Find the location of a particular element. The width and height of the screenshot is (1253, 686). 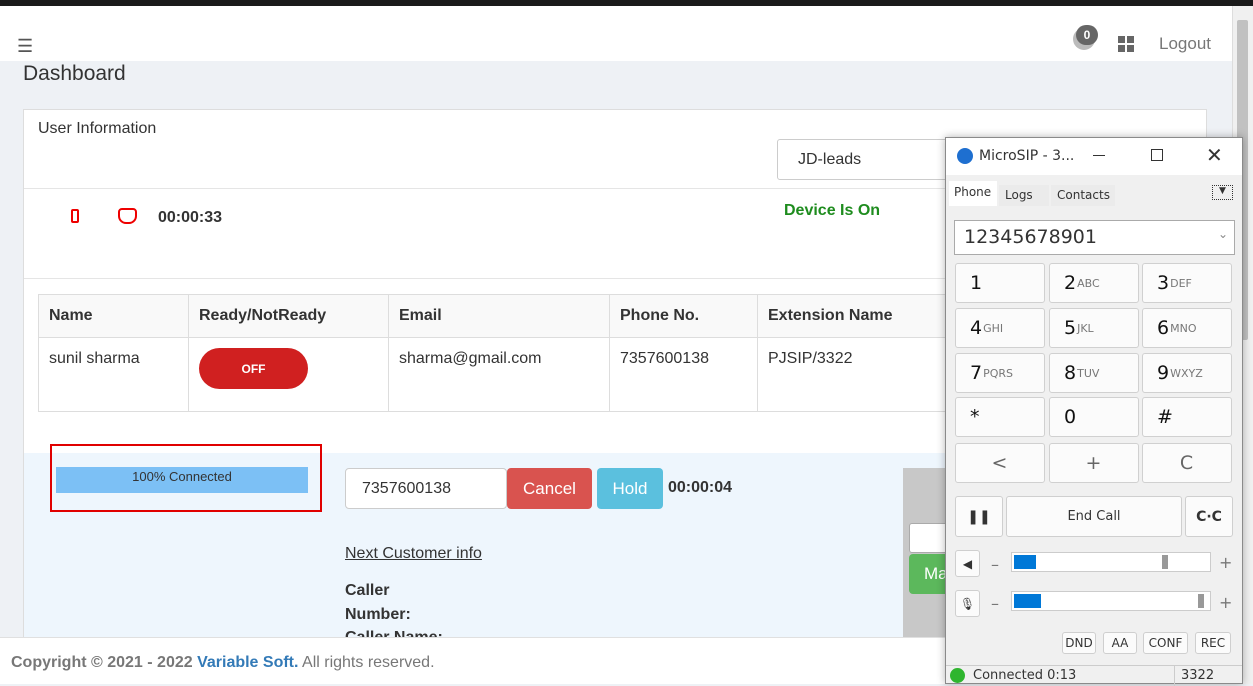

col-phone: Phone No. is located at coordinates (683, 316).